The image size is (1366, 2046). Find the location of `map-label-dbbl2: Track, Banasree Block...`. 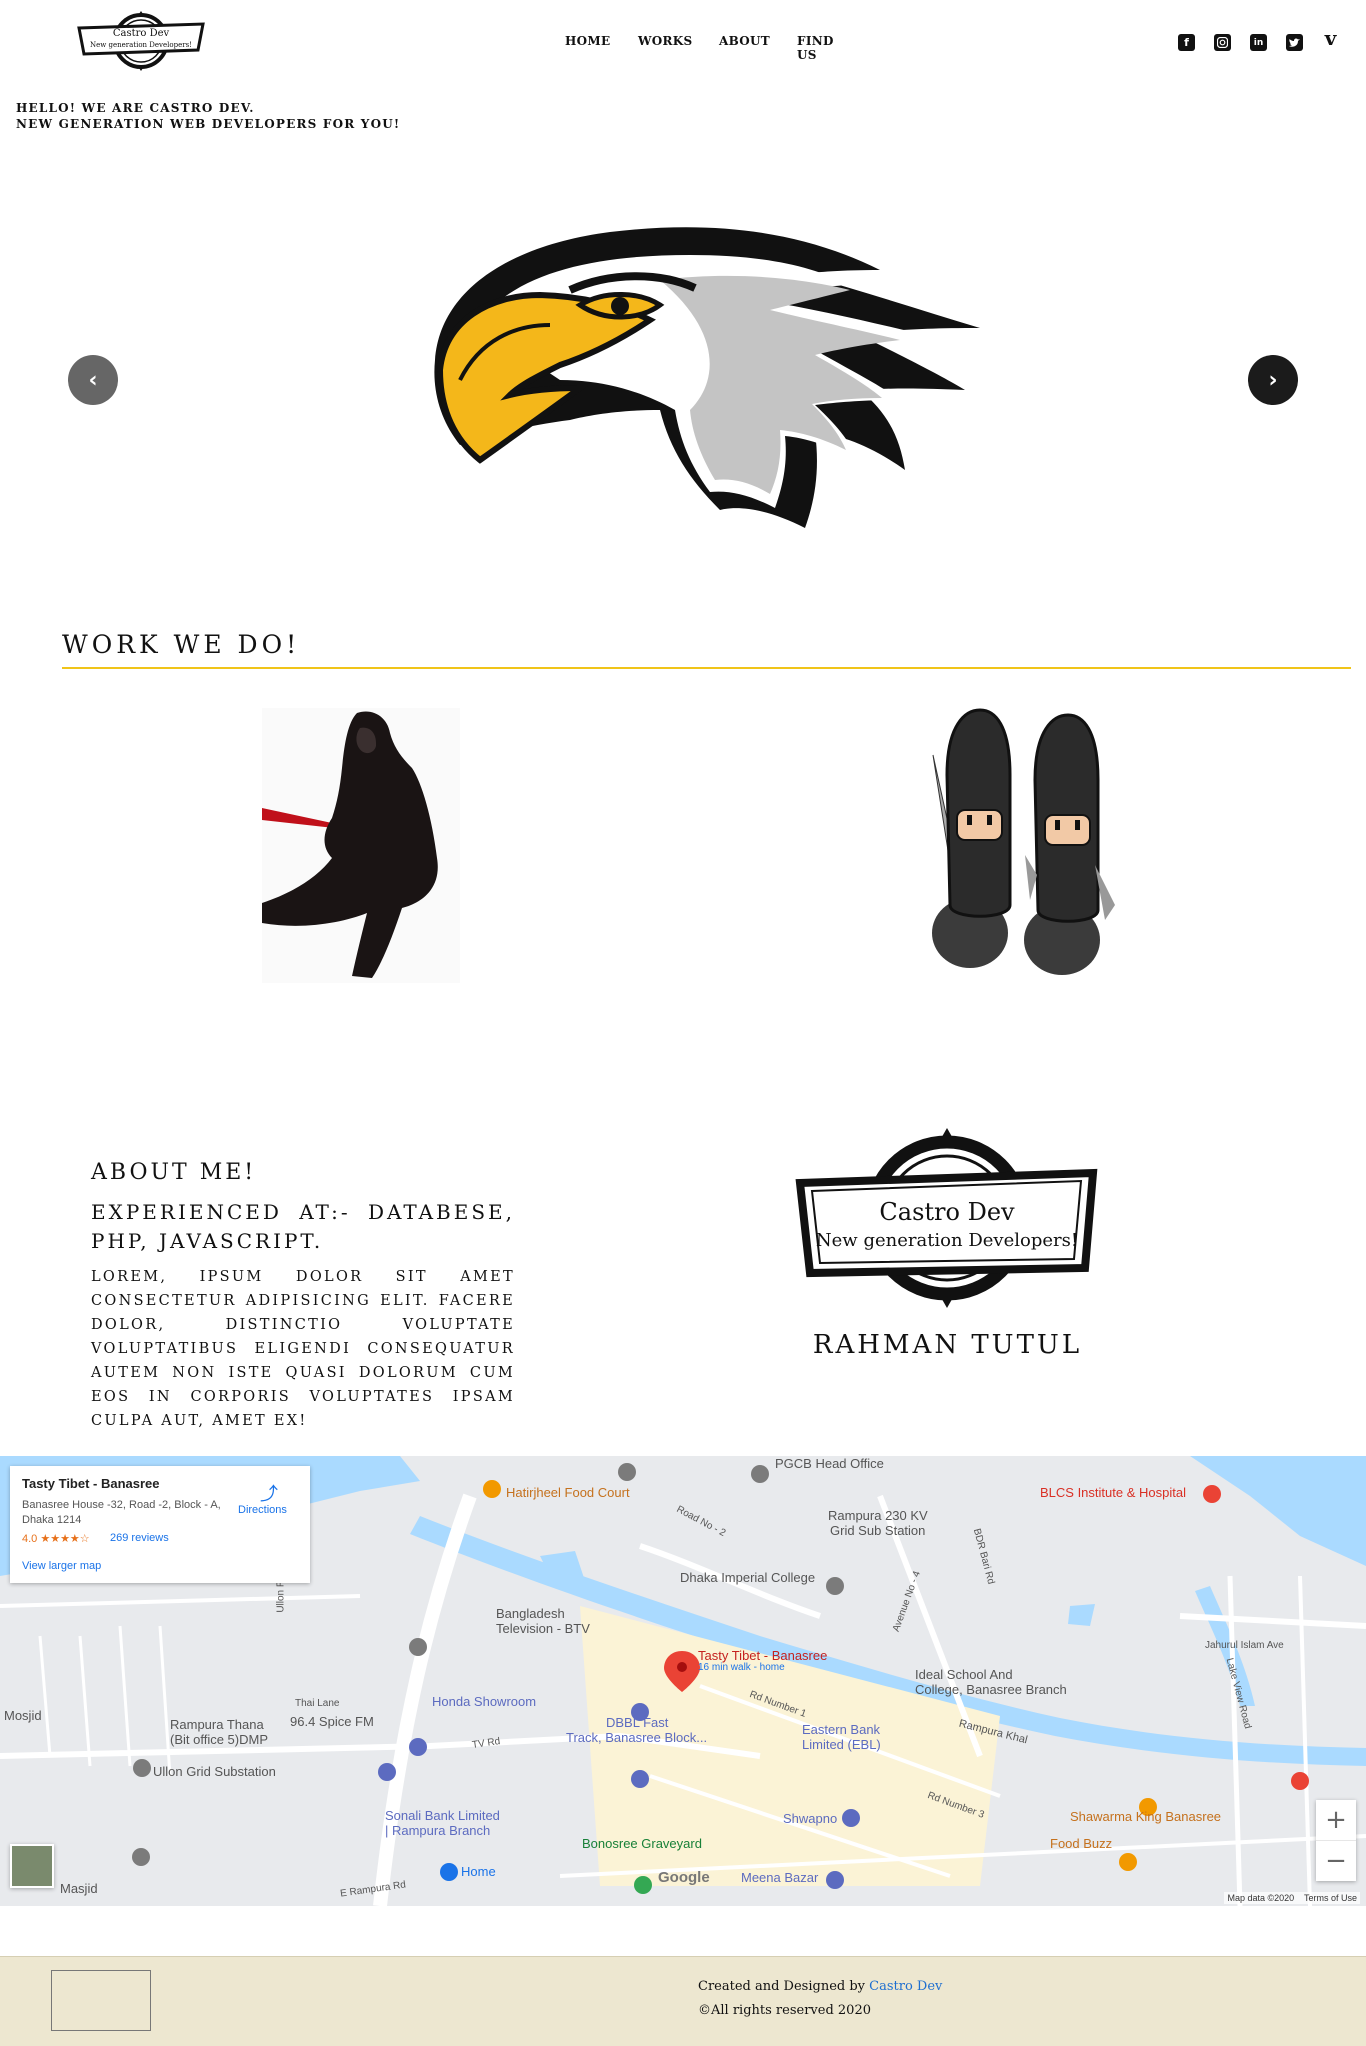

map-label-dbbl2: Track, Banasree Block... is located at coordinates (636, 1737).